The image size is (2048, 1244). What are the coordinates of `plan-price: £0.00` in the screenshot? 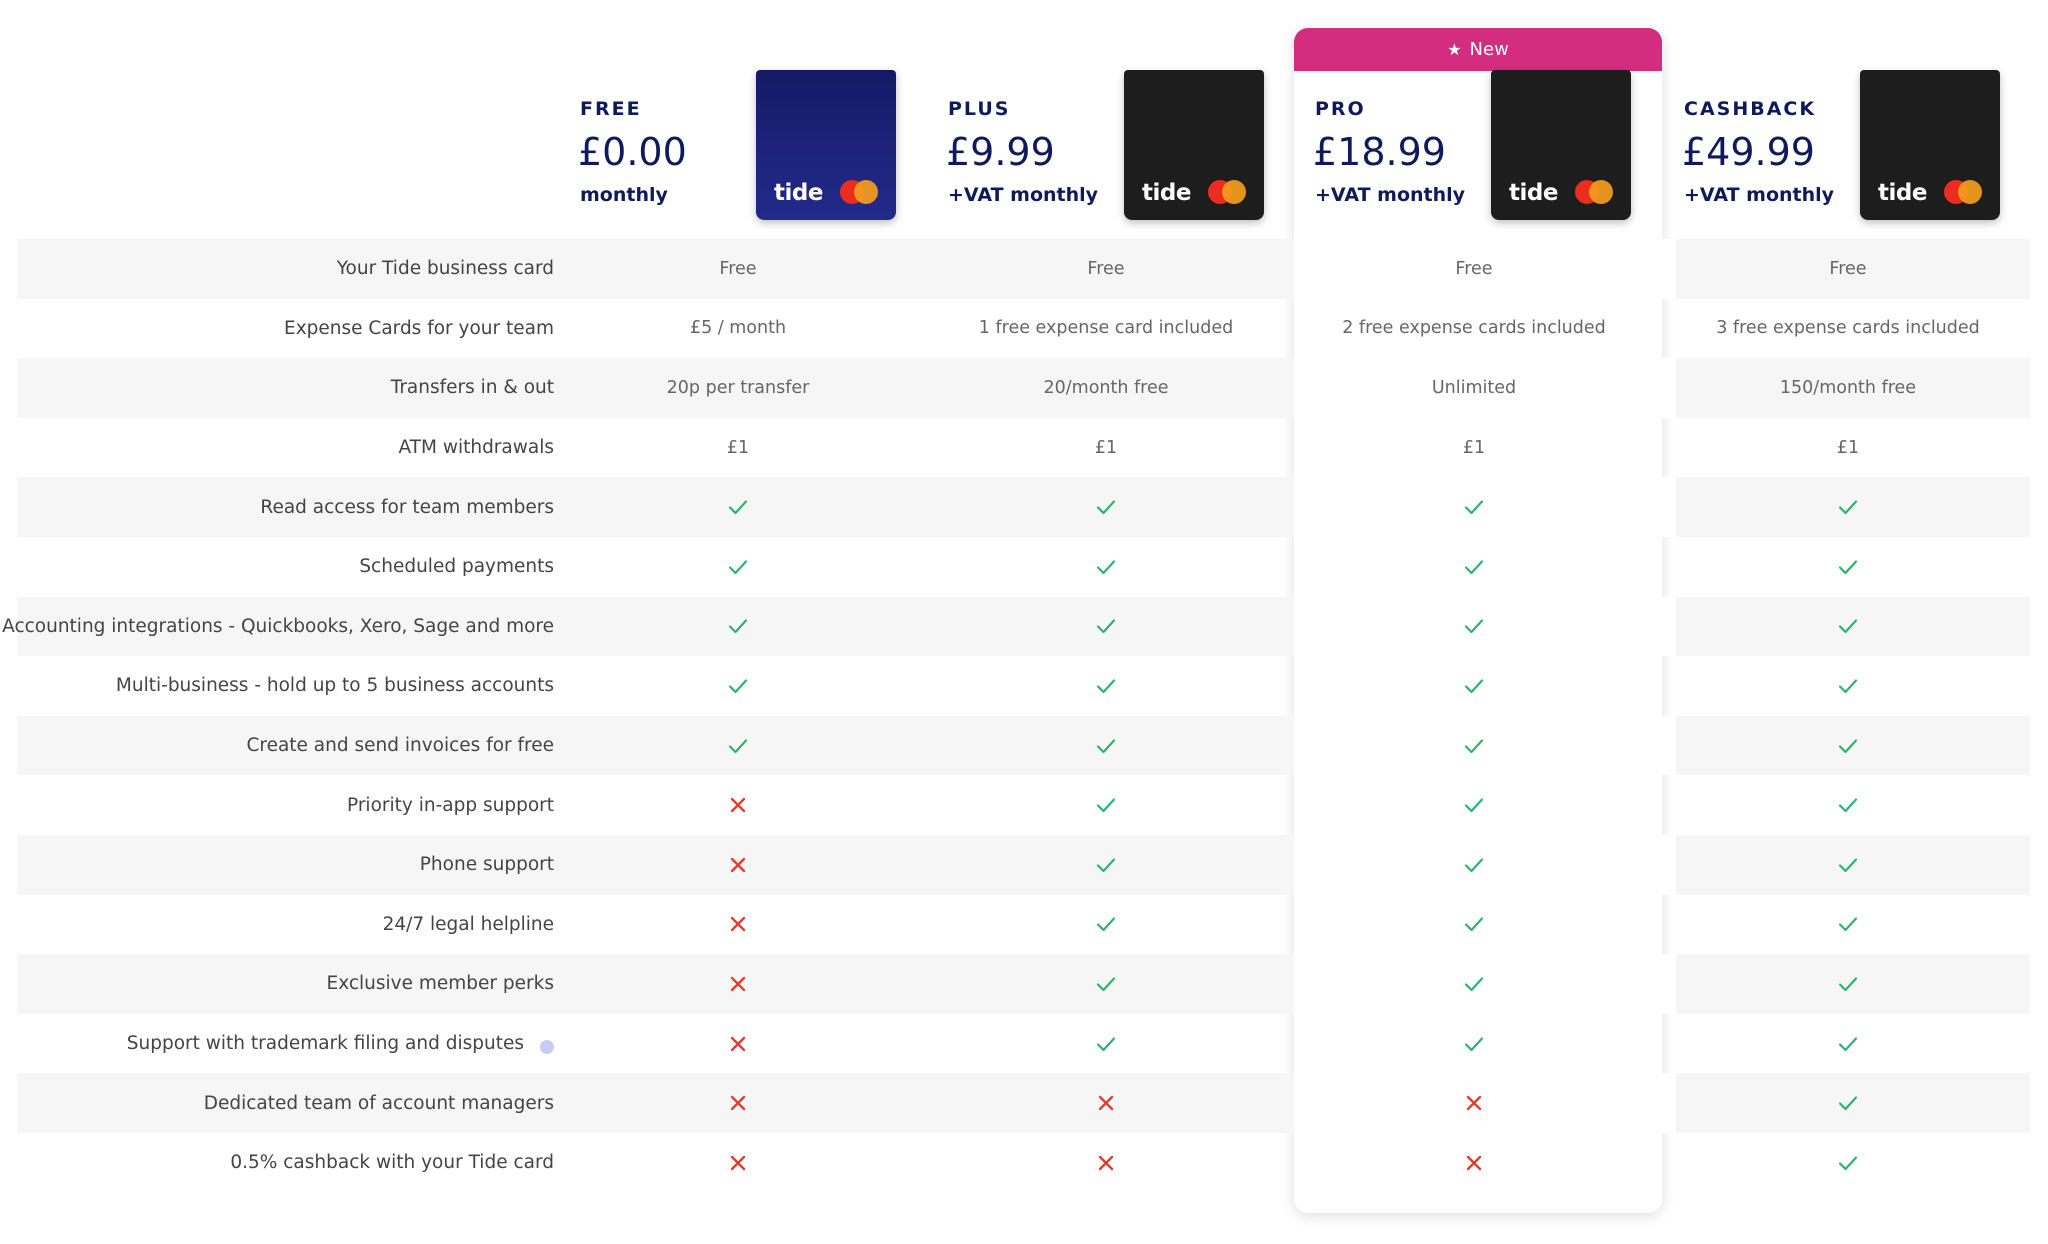 It's located at (632, 152).